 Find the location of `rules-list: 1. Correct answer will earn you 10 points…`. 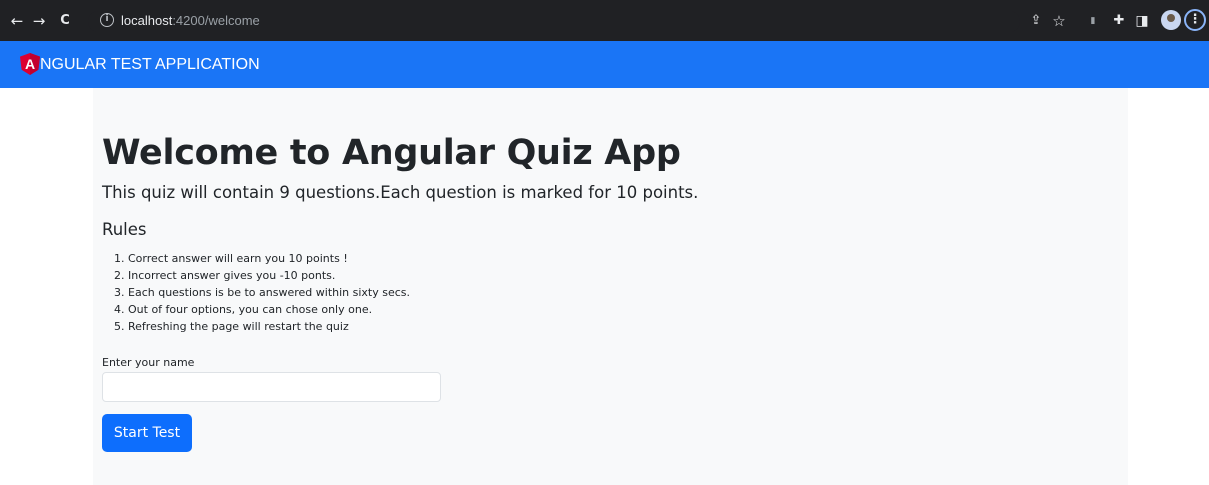

rules-list: 1. Correct answer will earn you 10 points… is located at coordinates (256, 292).